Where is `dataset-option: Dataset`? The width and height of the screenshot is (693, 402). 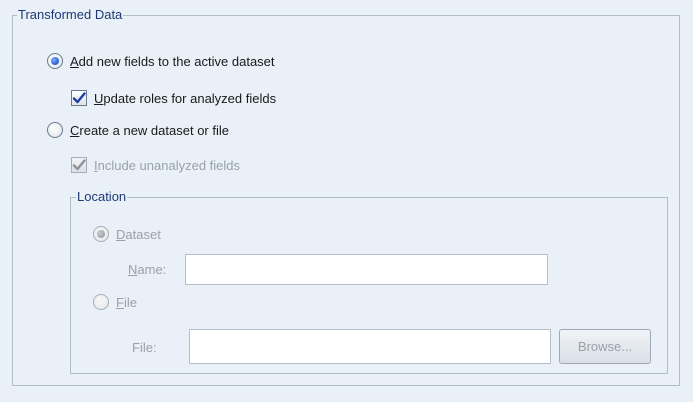 dataset-option: Dataset is located at coordinates (127, 234).